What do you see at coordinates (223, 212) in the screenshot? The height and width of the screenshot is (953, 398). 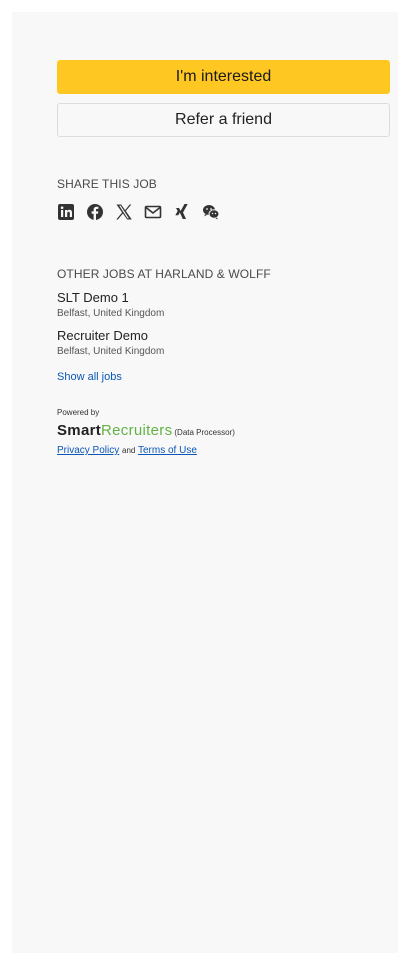 I see `share-icons` at bounding box center [223, 212].